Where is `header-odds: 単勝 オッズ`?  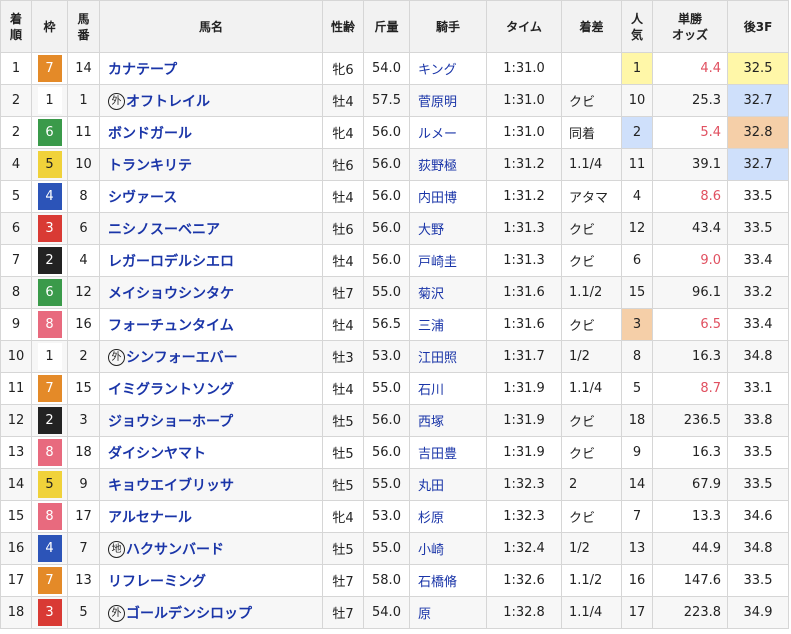 header-odds: 単勝 オッズ is located at coordinates (690, 26).